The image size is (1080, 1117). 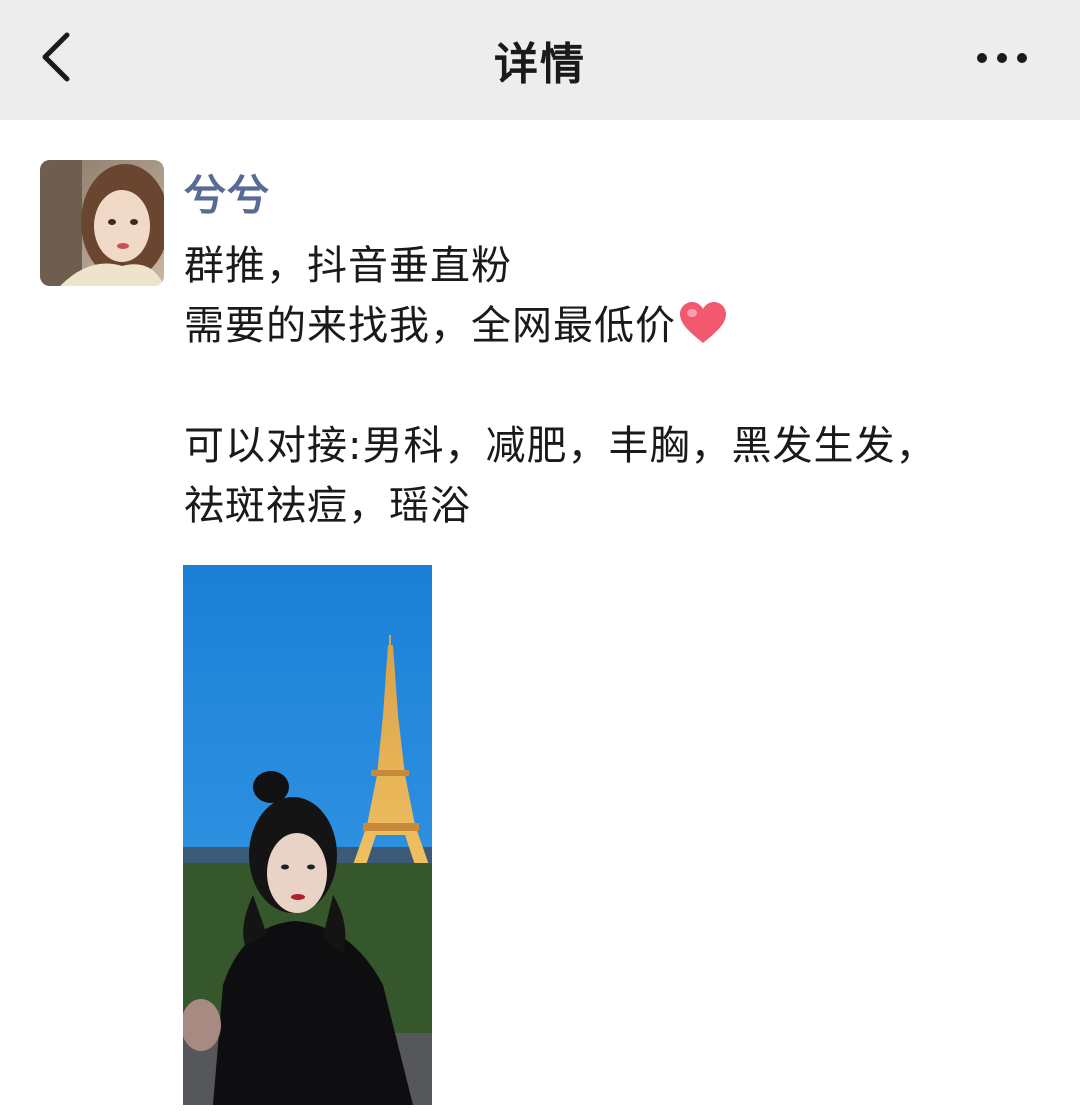 I want to click on avatar-photo, so click(x=102, y=223).